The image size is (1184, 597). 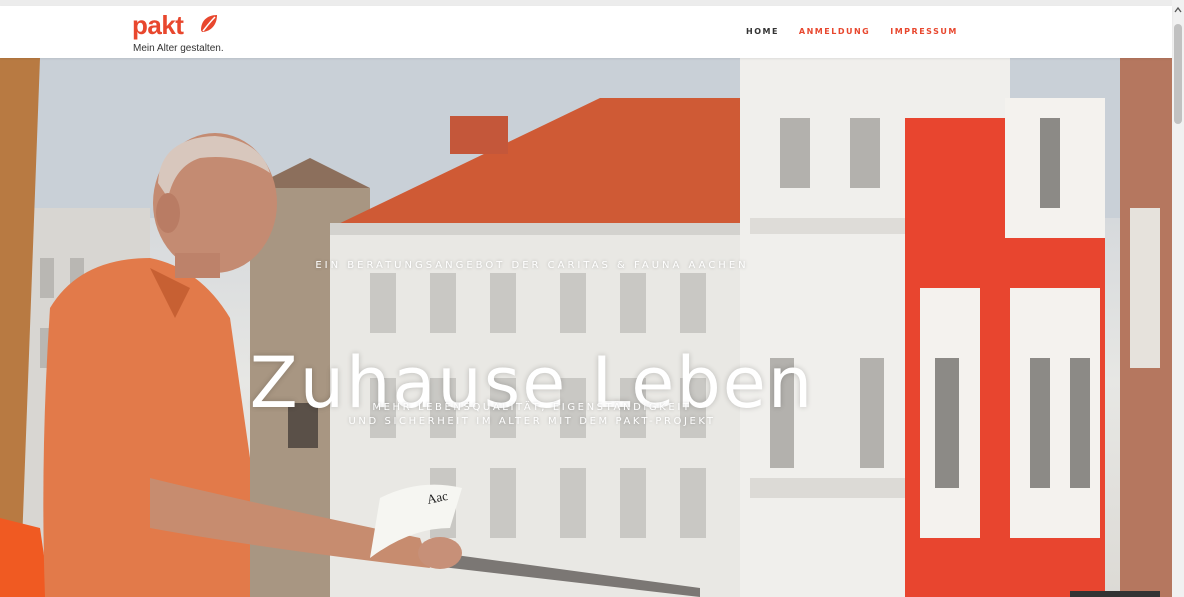 What do you see at coordinates (158, 25) in the screenshot?
I see `logo-wordmark: pakt` at bounding box center [158, 25].